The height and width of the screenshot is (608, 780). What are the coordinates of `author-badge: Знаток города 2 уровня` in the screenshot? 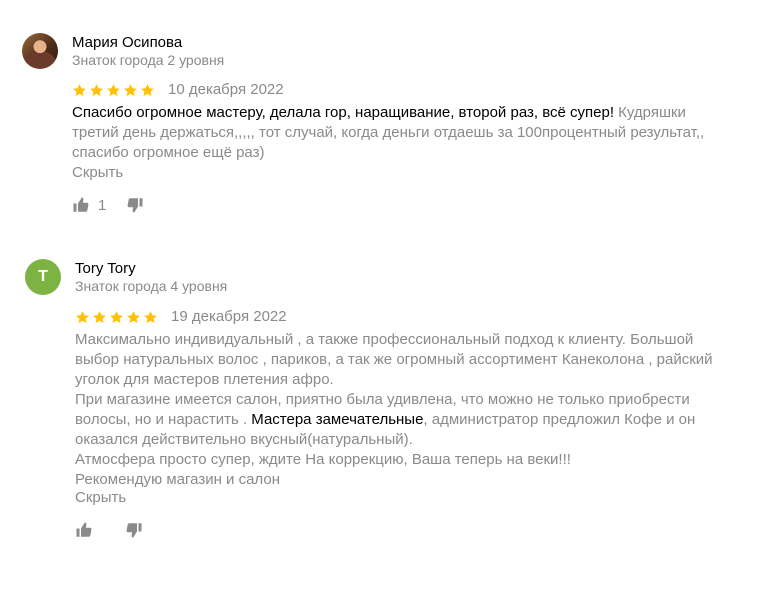 It's located at (148, 60).